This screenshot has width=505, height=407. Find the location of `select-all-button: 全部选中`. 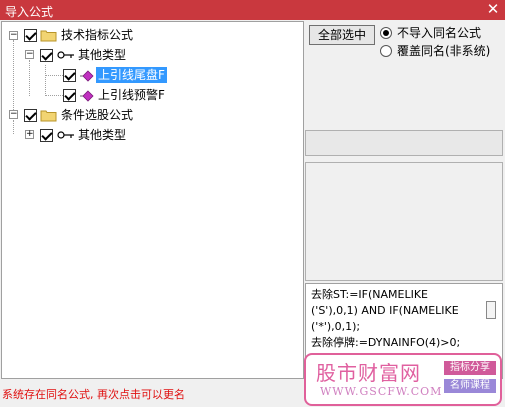

select-all-button: 全部选中 is located at coordinates (342, 35).